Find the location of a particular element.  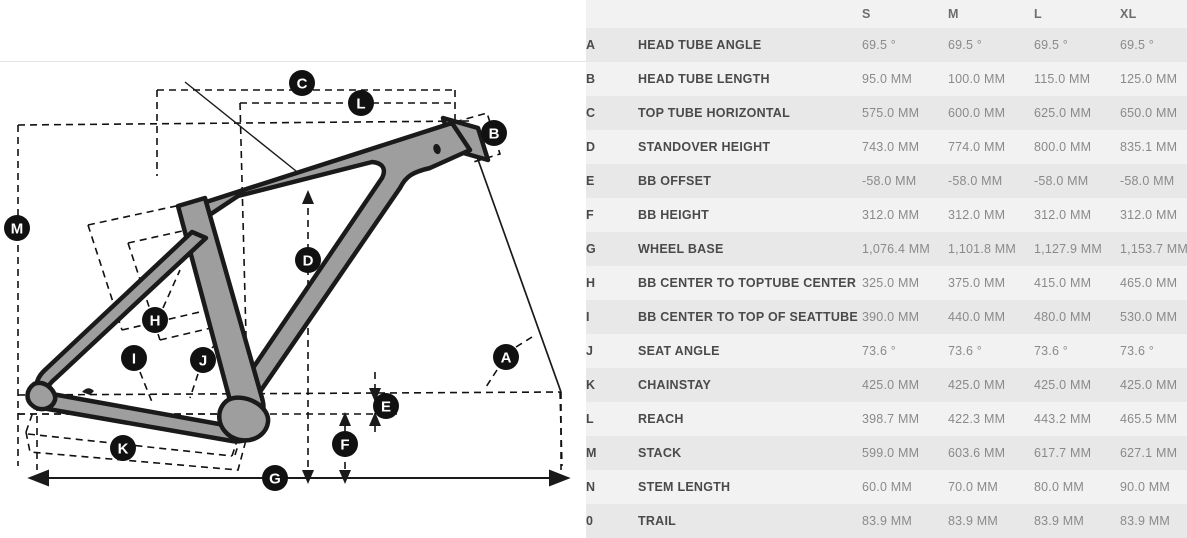

row-key: J is located at coordinates (612, 351).